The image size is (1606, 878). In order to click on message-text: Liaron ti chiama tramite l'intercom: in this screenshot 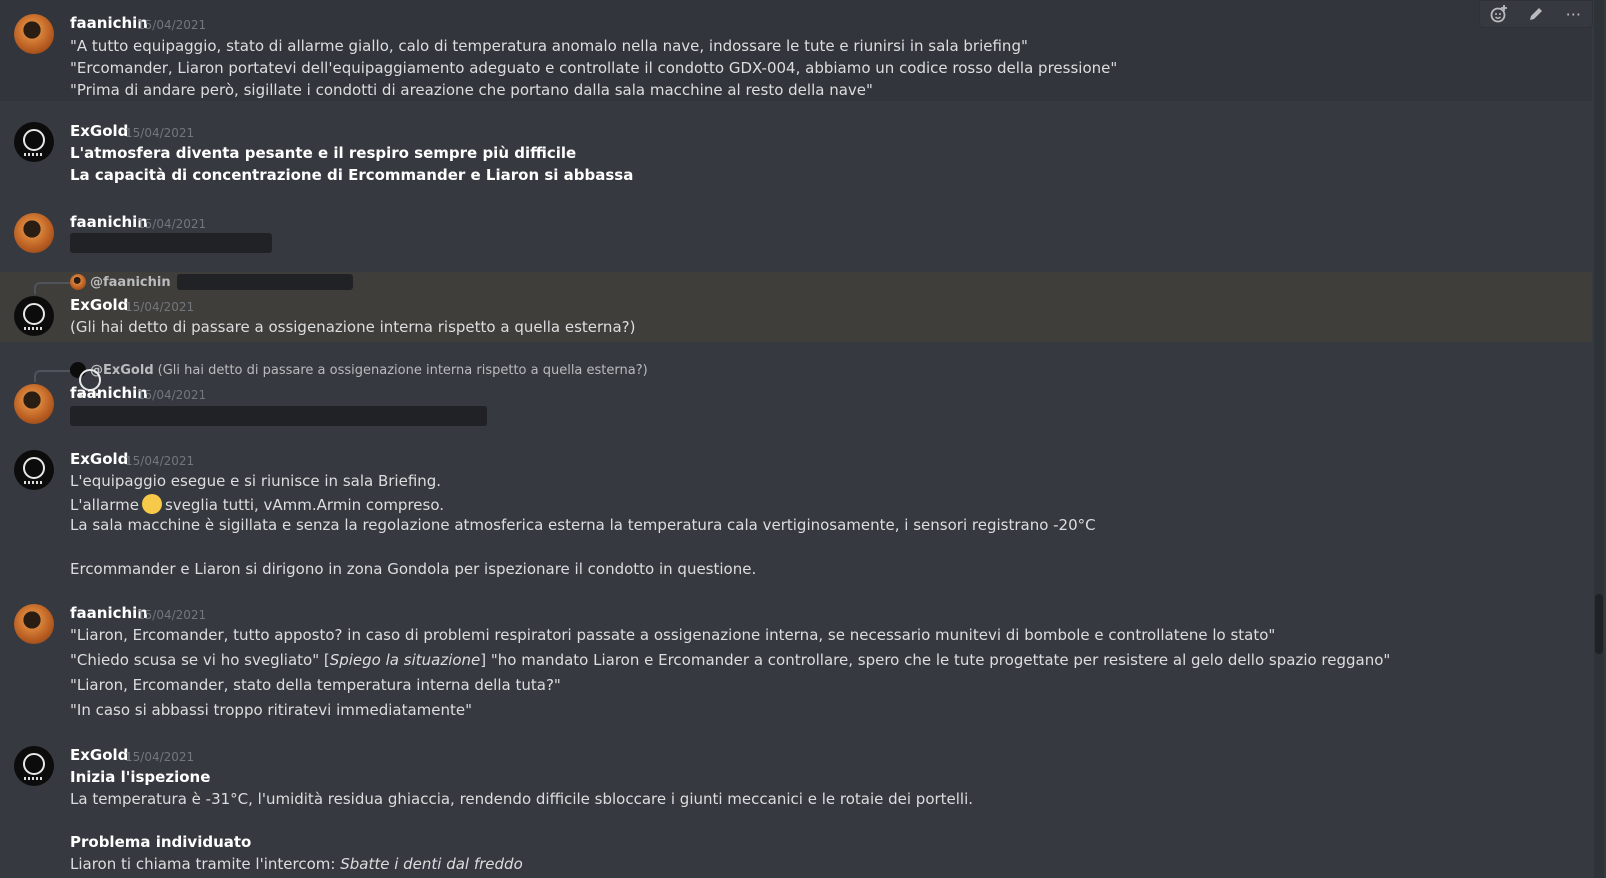, I will do `click(203, 864)`.